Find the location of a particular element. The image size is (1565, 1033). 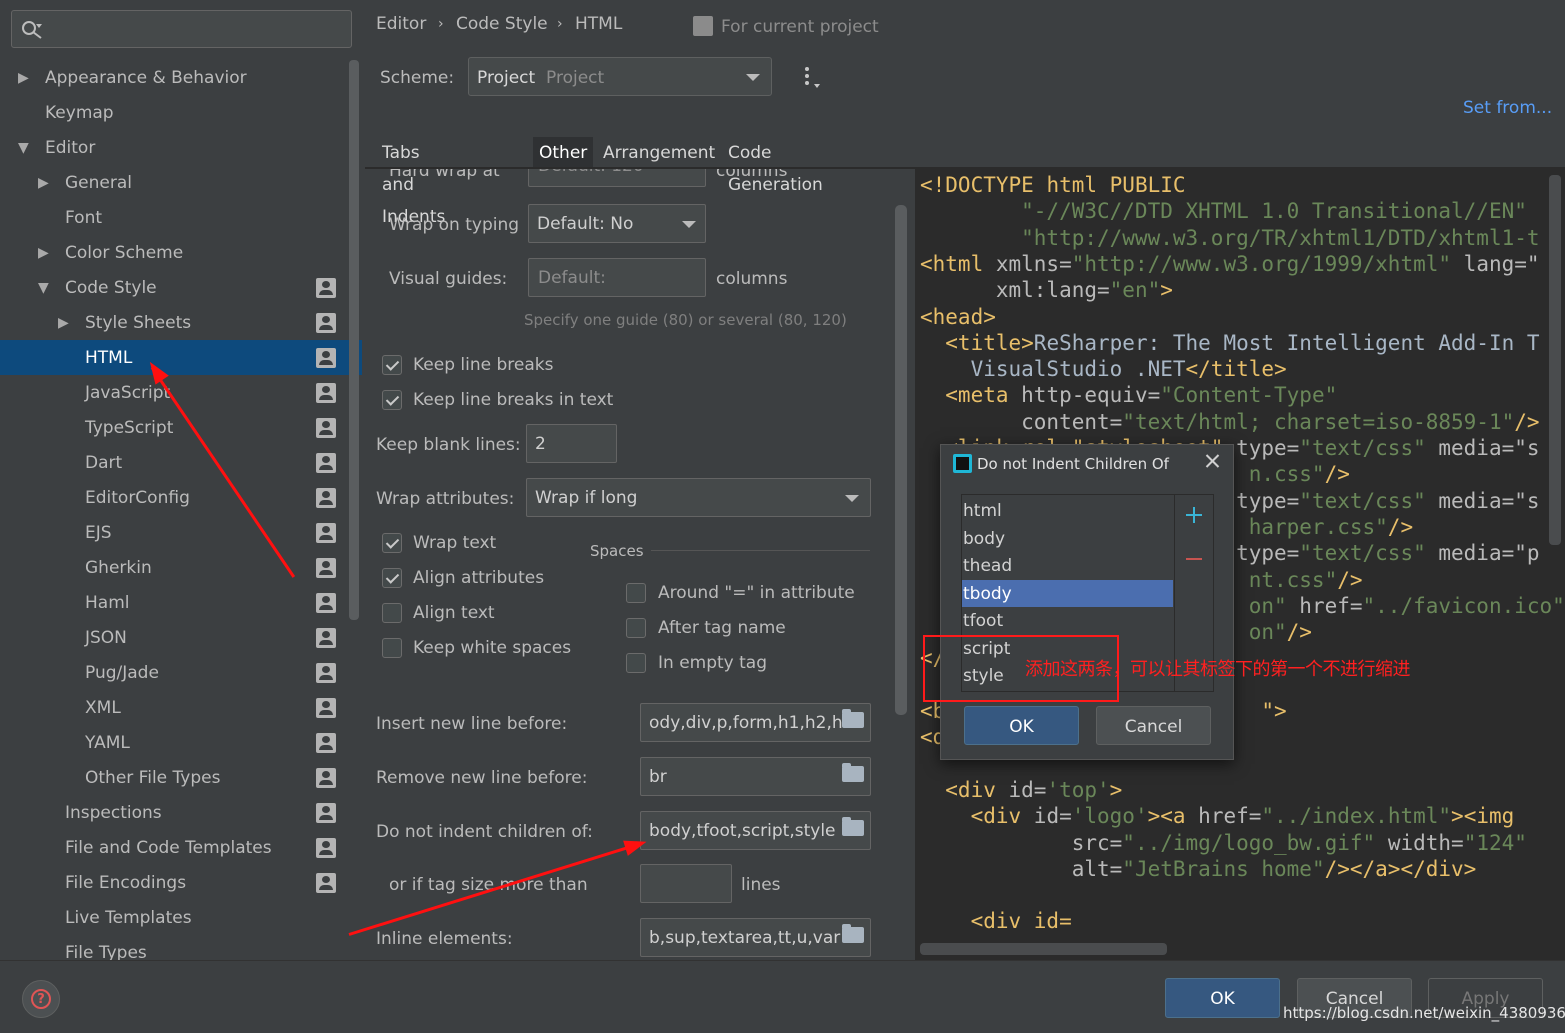

add-icon is located at coordinates (1194, 515).